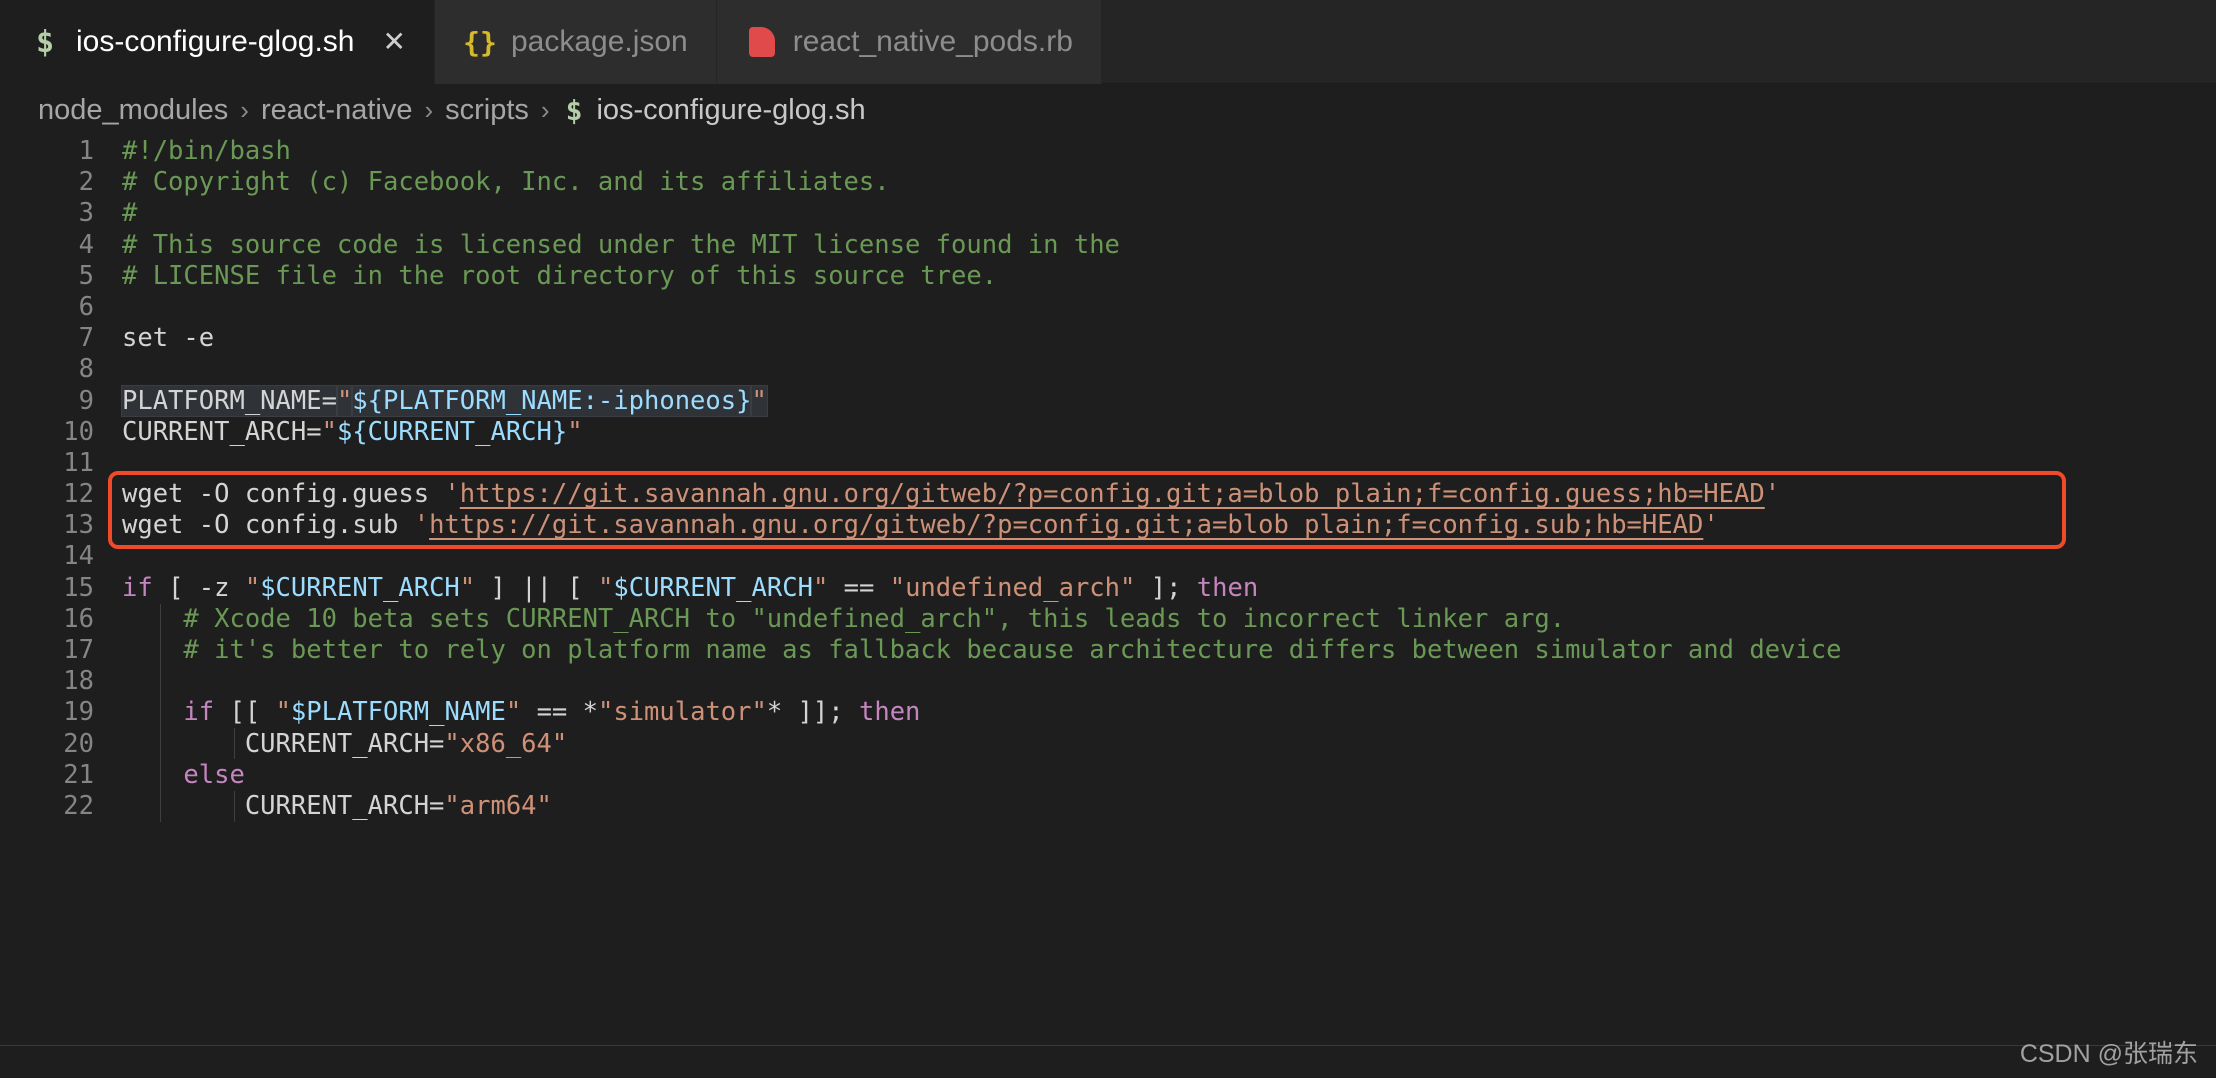  What do you see at coordinates (78, 743) in the screenshot?
I see `line-number: 20` at bounding box center [78, 743].